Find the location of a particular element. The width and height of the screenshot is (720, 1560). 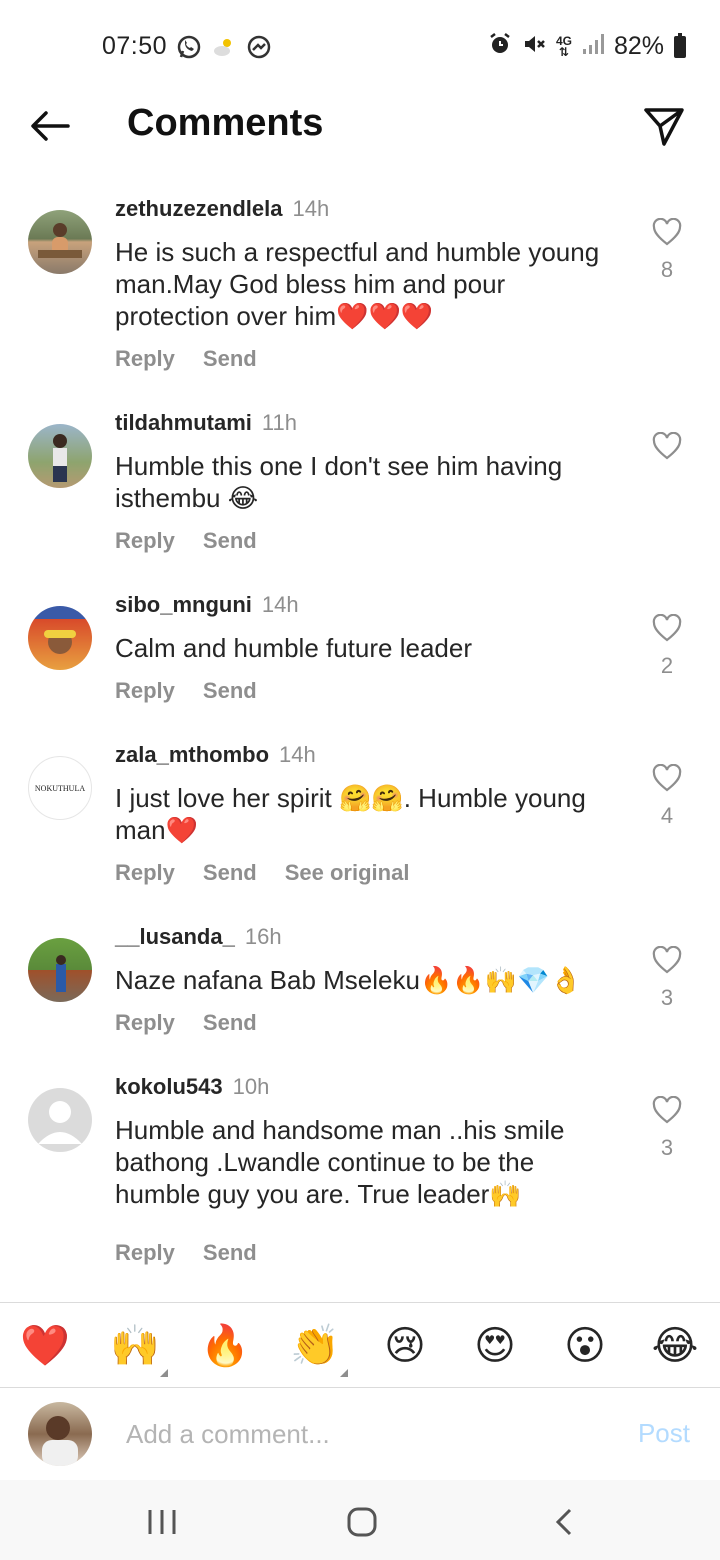

comment-time: 10h is located at coordinates (251, 1086).